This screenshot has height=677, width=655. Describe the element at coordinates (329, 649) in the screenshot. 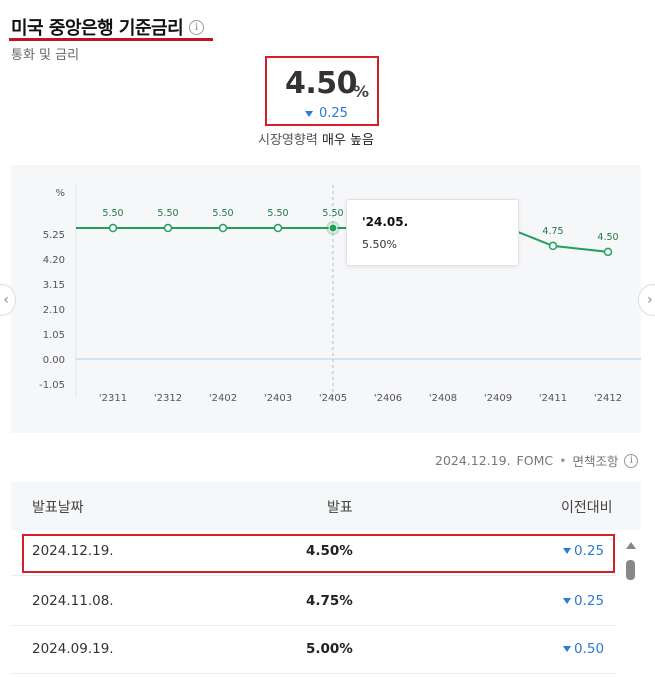

I see `row-value: 5.00%` at that location.